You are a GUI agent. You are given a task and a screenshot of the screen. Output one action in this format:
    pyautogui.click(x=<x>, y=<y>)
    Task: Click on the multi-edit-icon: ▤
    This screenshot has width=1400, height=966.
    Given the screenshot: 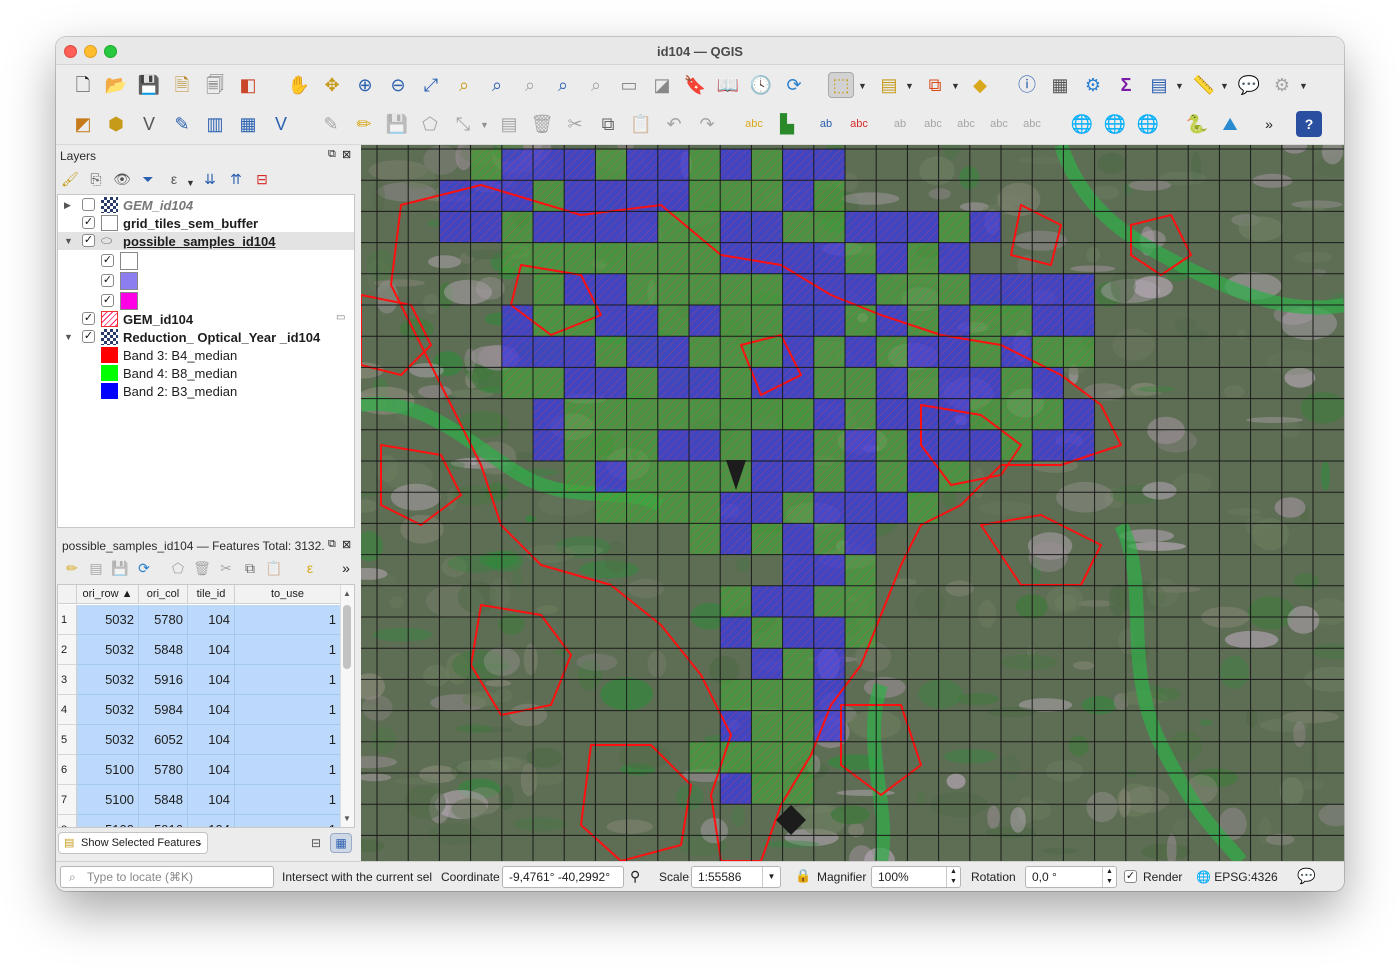 What is the action you would take?
    pyautogui.click(x=96, y=568)
    